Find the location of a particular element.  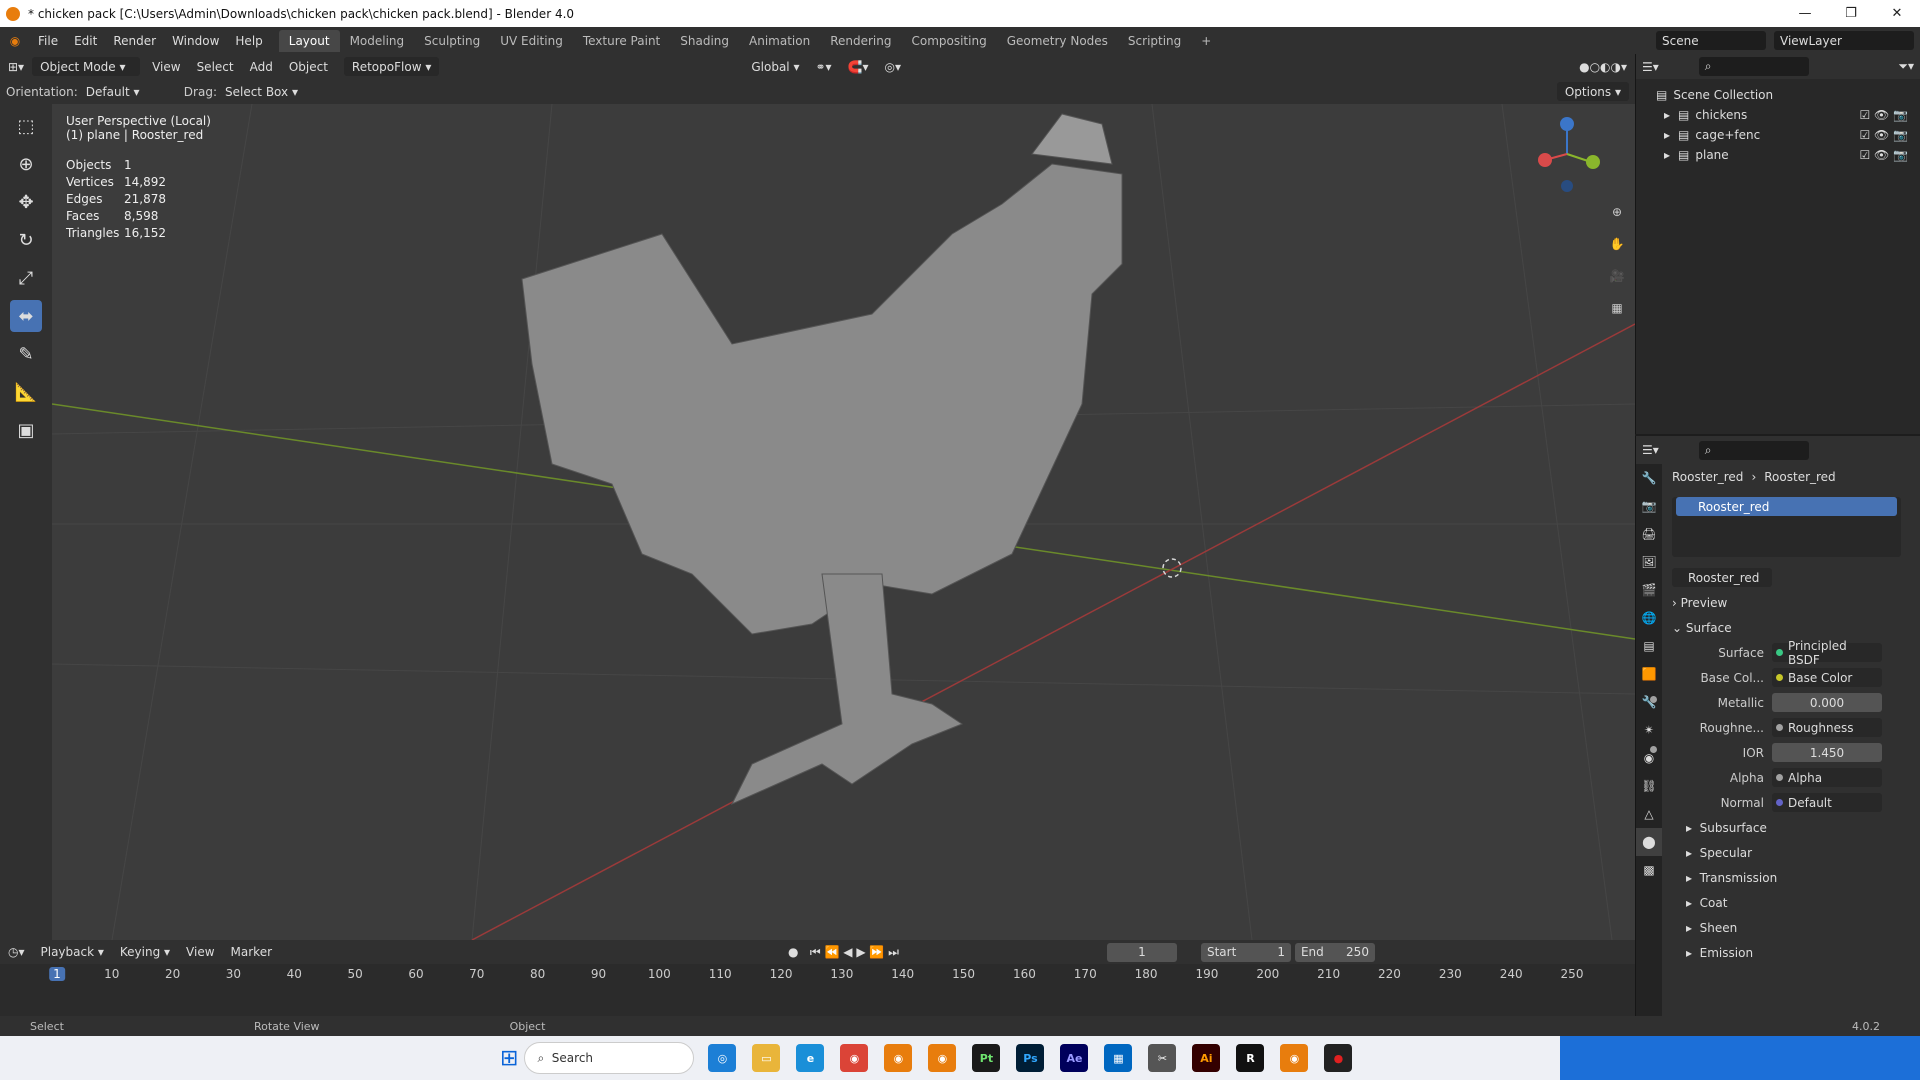

object-menu: Object is located at coordinates (308, 66).